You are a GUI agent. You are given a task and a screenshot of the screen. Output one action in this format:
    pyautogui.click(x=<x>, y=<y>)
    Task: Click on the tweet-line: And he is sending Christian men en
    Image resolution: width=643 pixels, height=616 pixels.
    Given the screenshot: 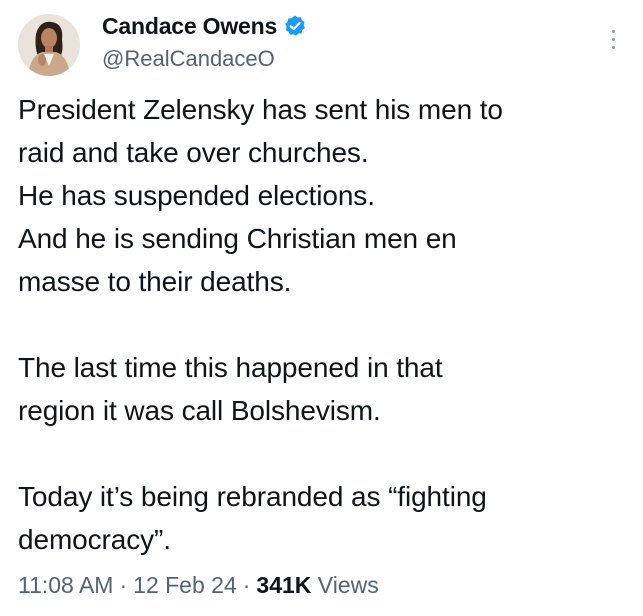 What is the action you would take?
    pyautogui.click(x=237, y=238)
    